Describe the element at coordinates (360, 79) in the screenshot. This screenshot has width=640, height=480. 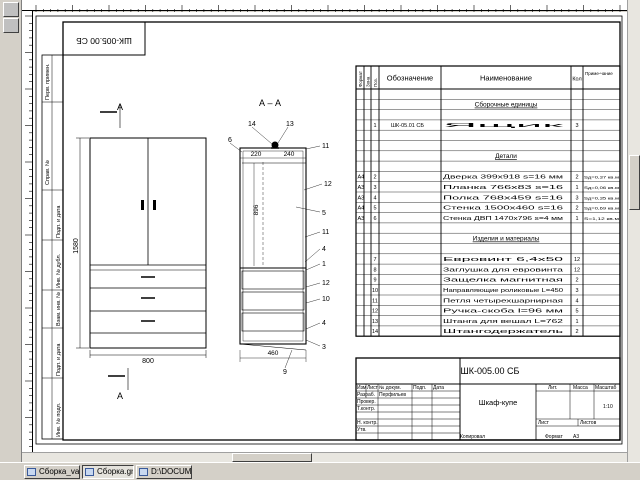
I see `spec-header-rotated: Формат` at that location.